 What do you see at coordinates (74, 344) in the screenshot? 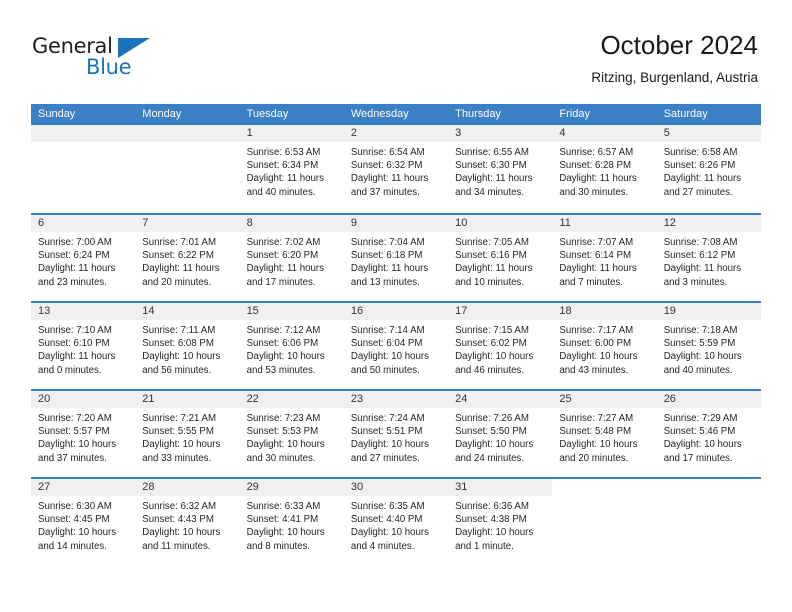
I see `sunset-text: Sunset: 6:10 PM` at bounding box center [74, 344].